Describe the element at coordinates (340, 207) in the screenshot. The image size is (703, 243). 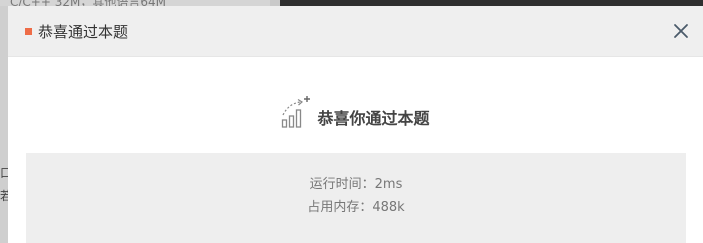
I see `memory-label: 占用内存：` at that location.